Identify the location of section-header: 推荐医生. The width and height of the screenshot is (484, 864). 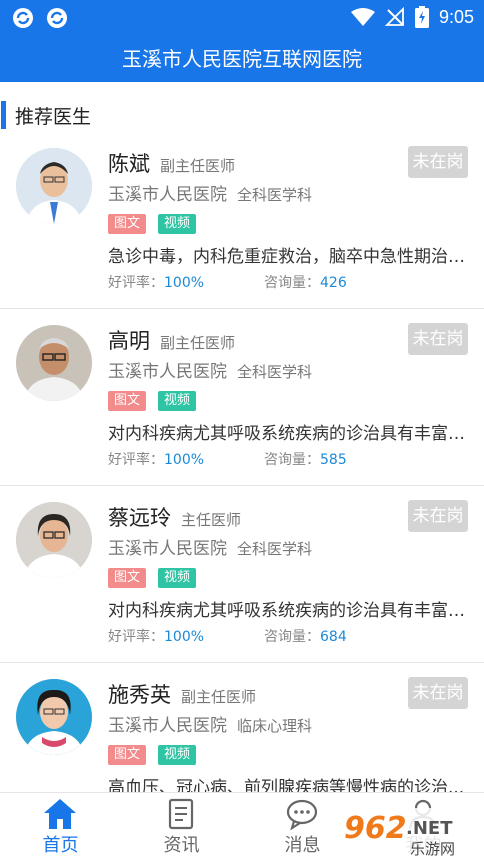
(45, 115).